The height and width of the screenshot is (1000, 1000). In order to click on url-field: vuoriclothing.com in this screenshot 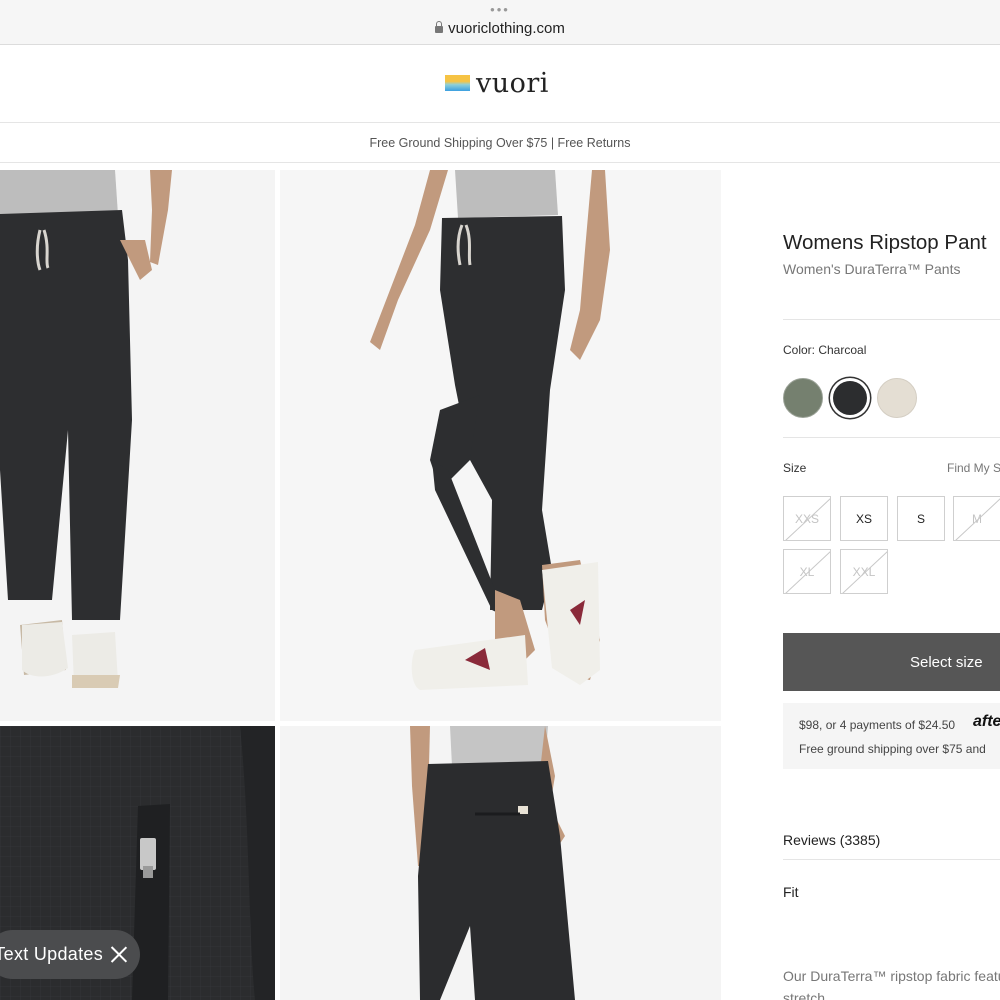, I will do `click(500, 28)`.